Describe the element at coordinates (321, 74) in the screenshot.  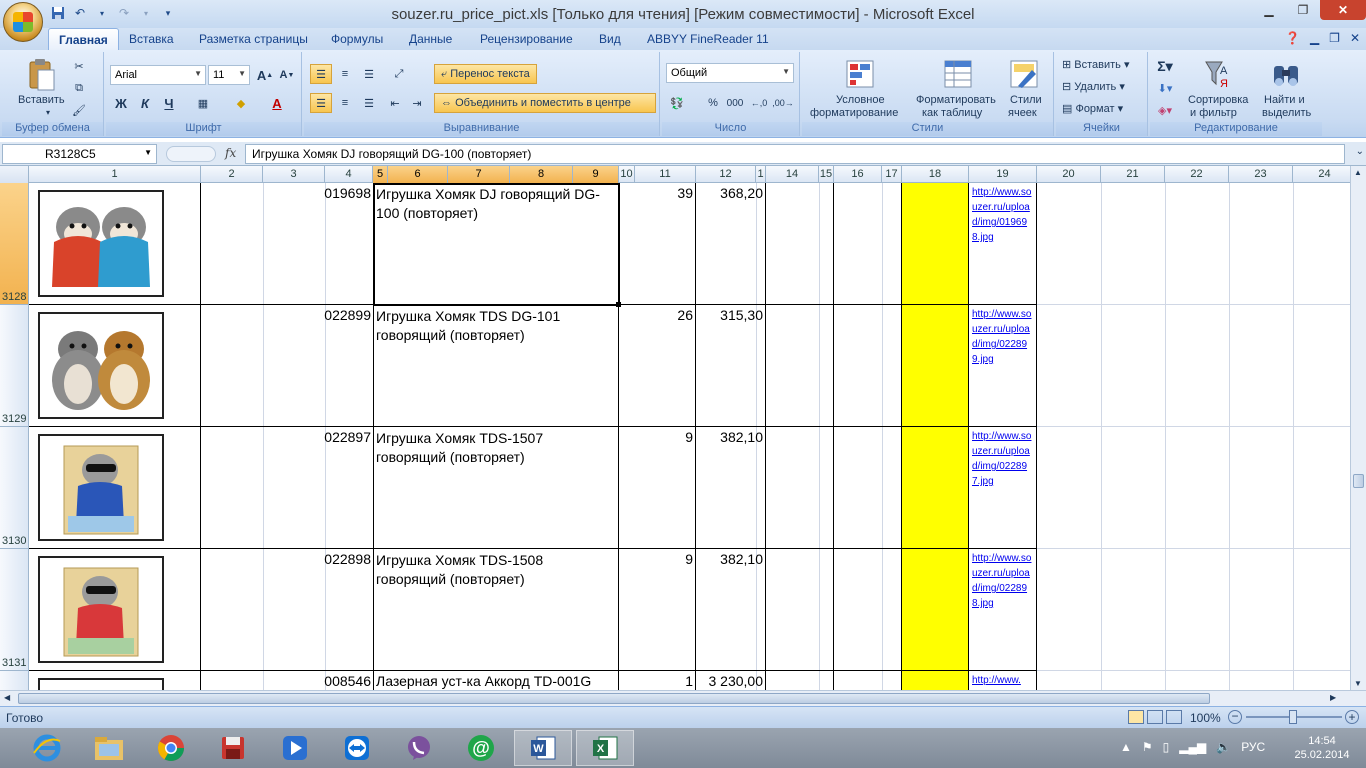
I see `align-top-icon: ☰` at that location.